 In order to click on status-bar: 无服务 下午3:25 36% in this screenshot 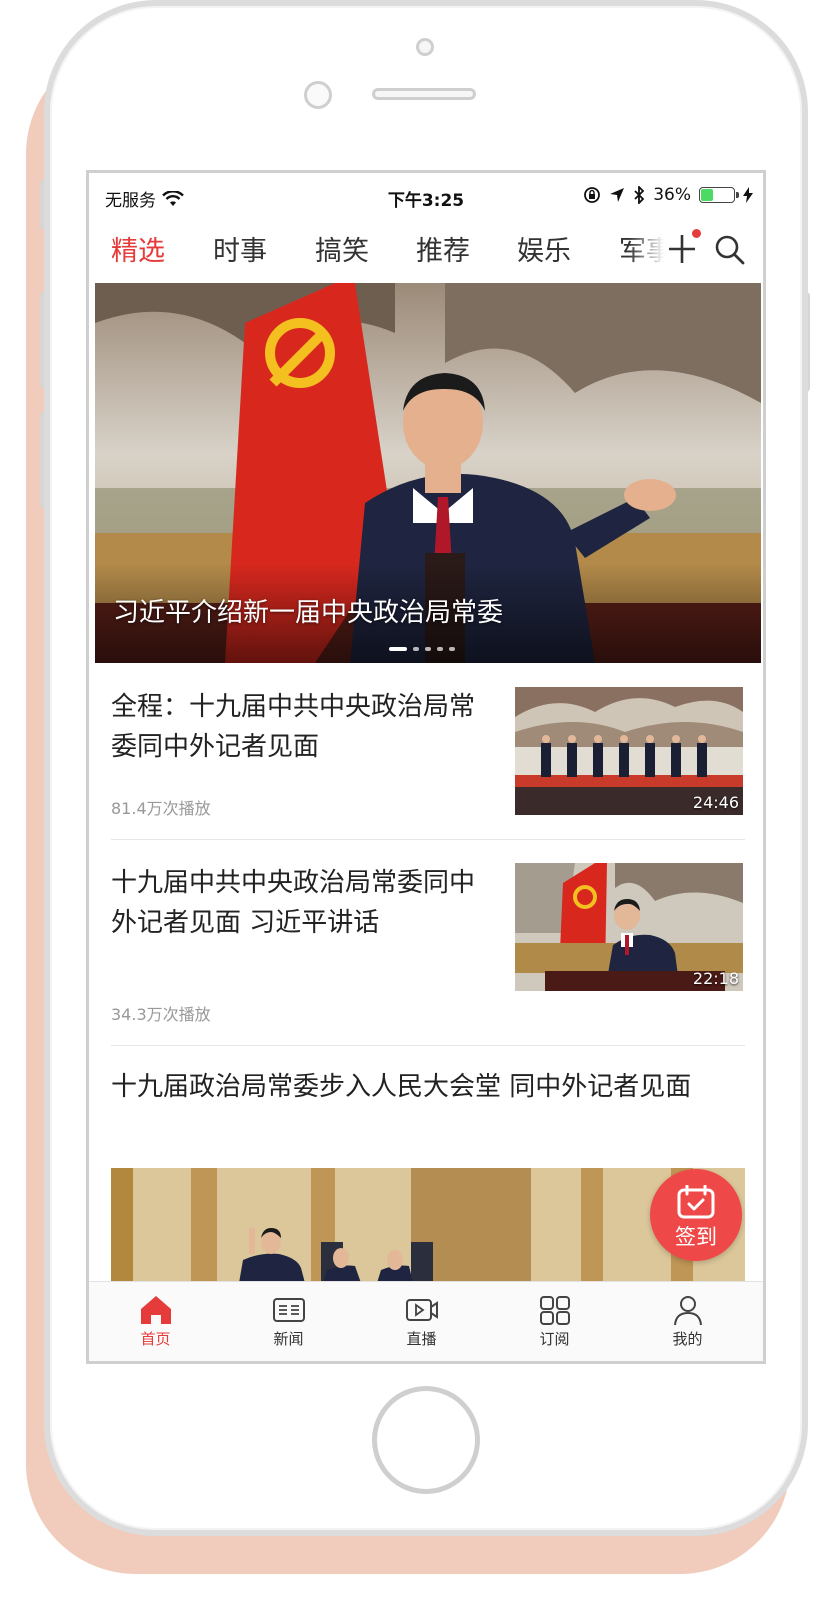, I will do `click(426, 197)`.